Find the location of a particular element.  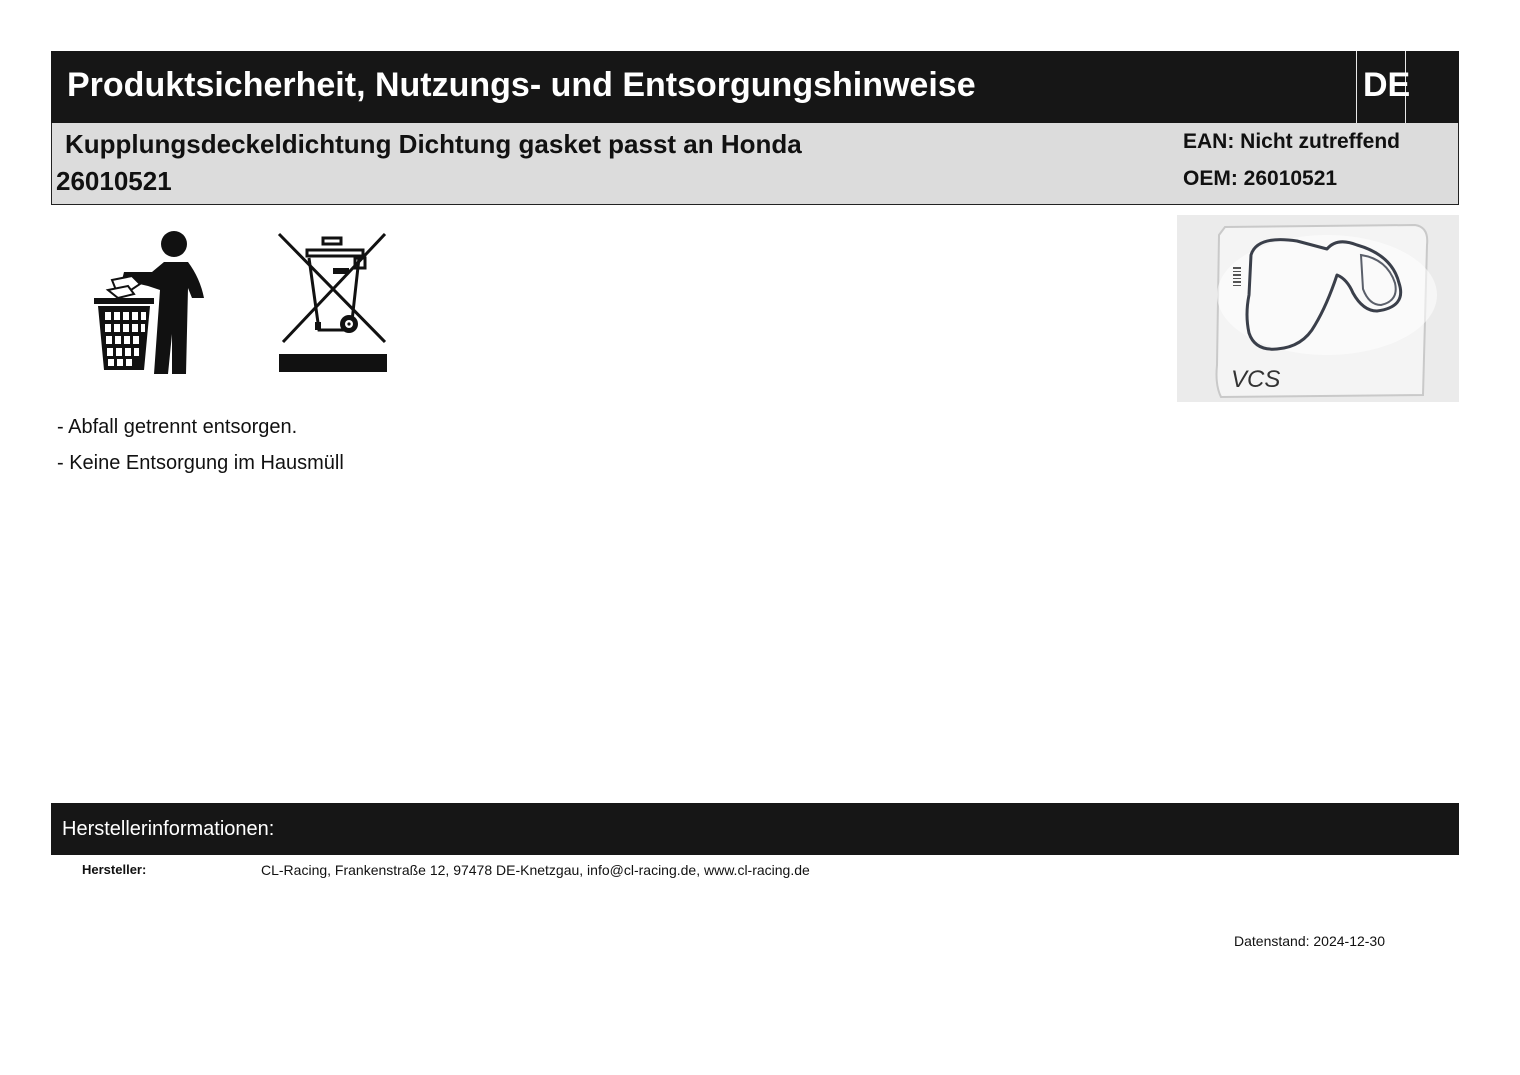

product-photo: VCS is located at coordinates (1318, 308).